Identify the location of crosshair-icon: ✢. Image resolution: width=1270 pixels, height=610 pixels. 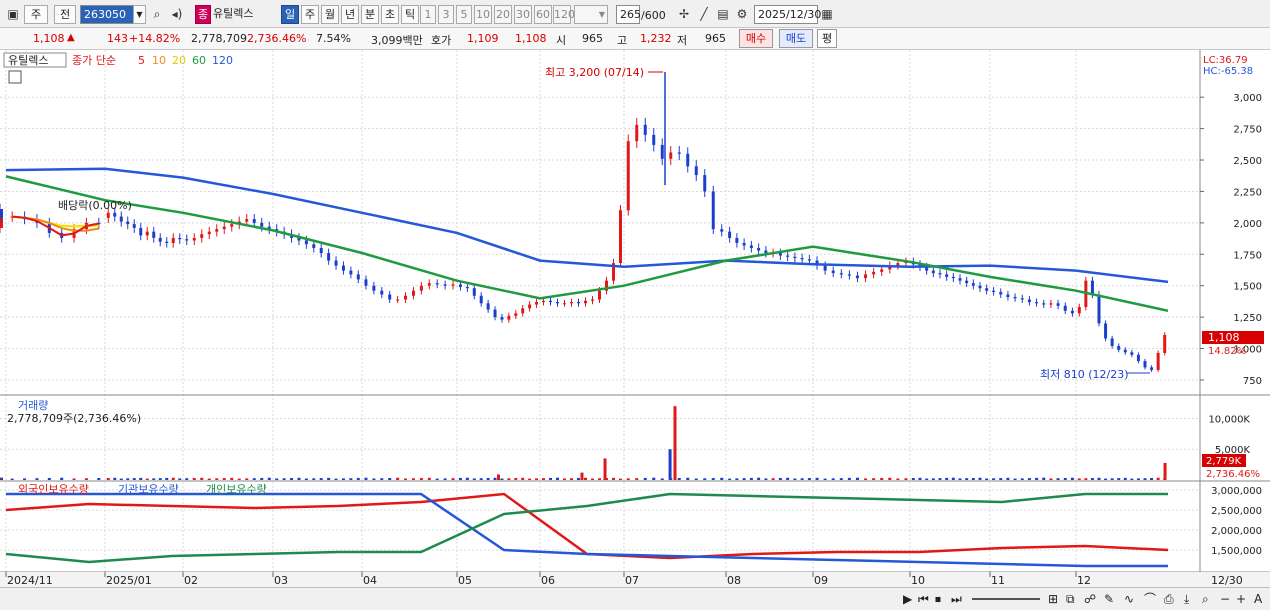
(684, 14).